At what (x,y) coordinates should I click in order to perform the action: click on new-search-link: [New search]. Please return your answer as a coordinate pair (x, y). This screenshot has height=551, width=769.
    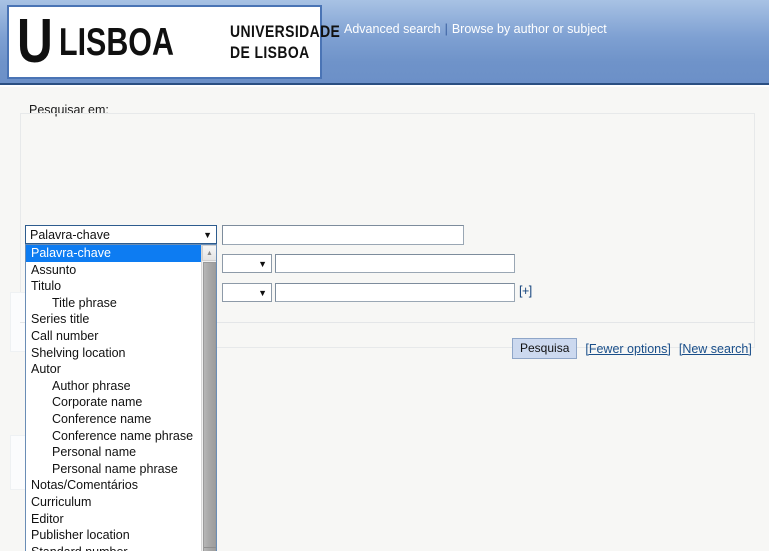
    Looking at the image, I should click on (715, 349).